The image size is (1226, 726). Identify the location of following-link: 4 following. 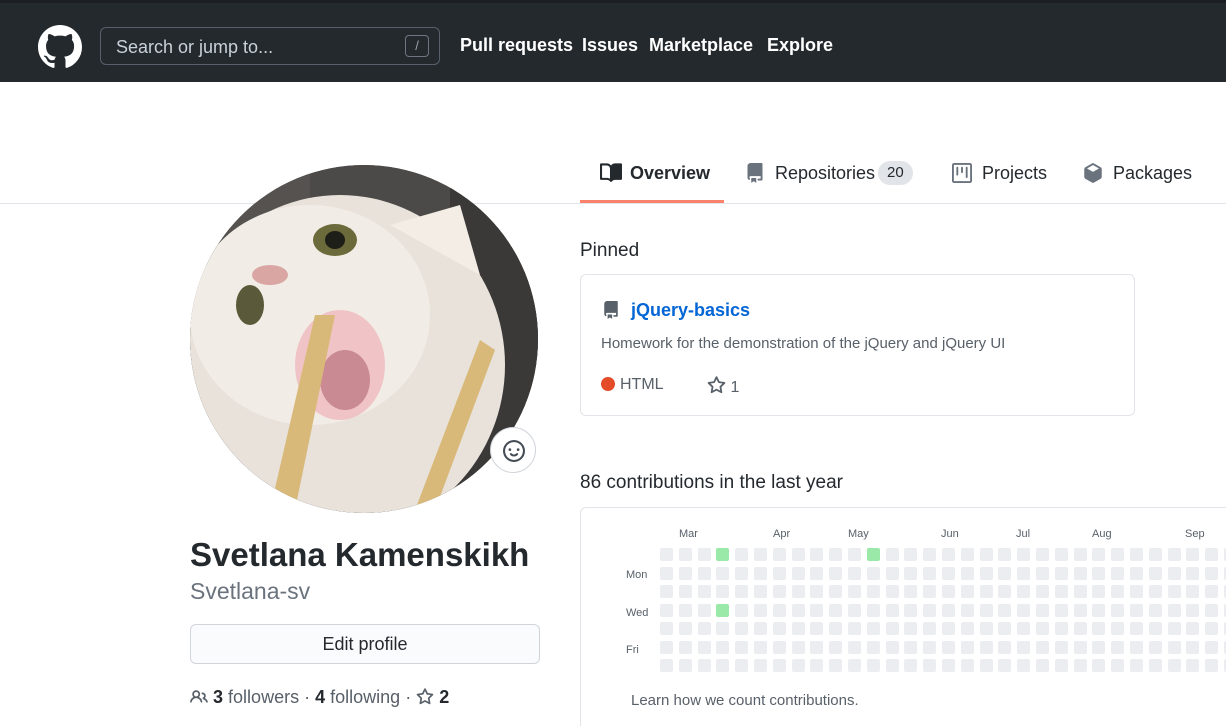
(357, 697).